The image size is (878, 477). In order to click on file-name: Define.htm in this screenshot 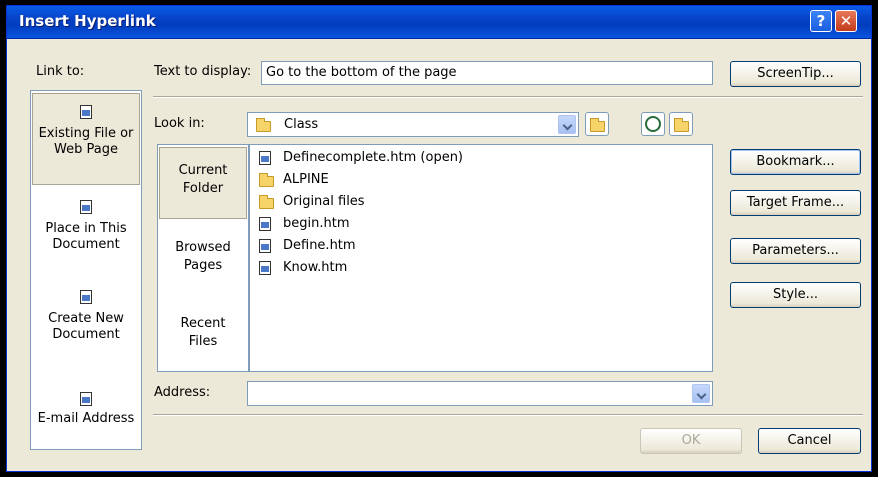, I will do `click(319, 245)`.